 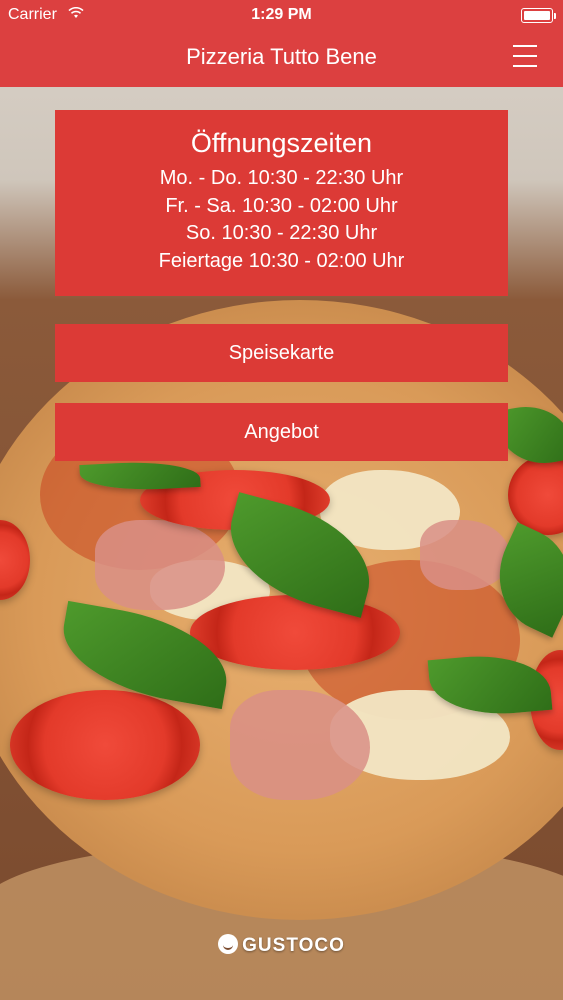 I want to click on page-title: Pizzeria Tutto Bene, so click(x=281, y=56).